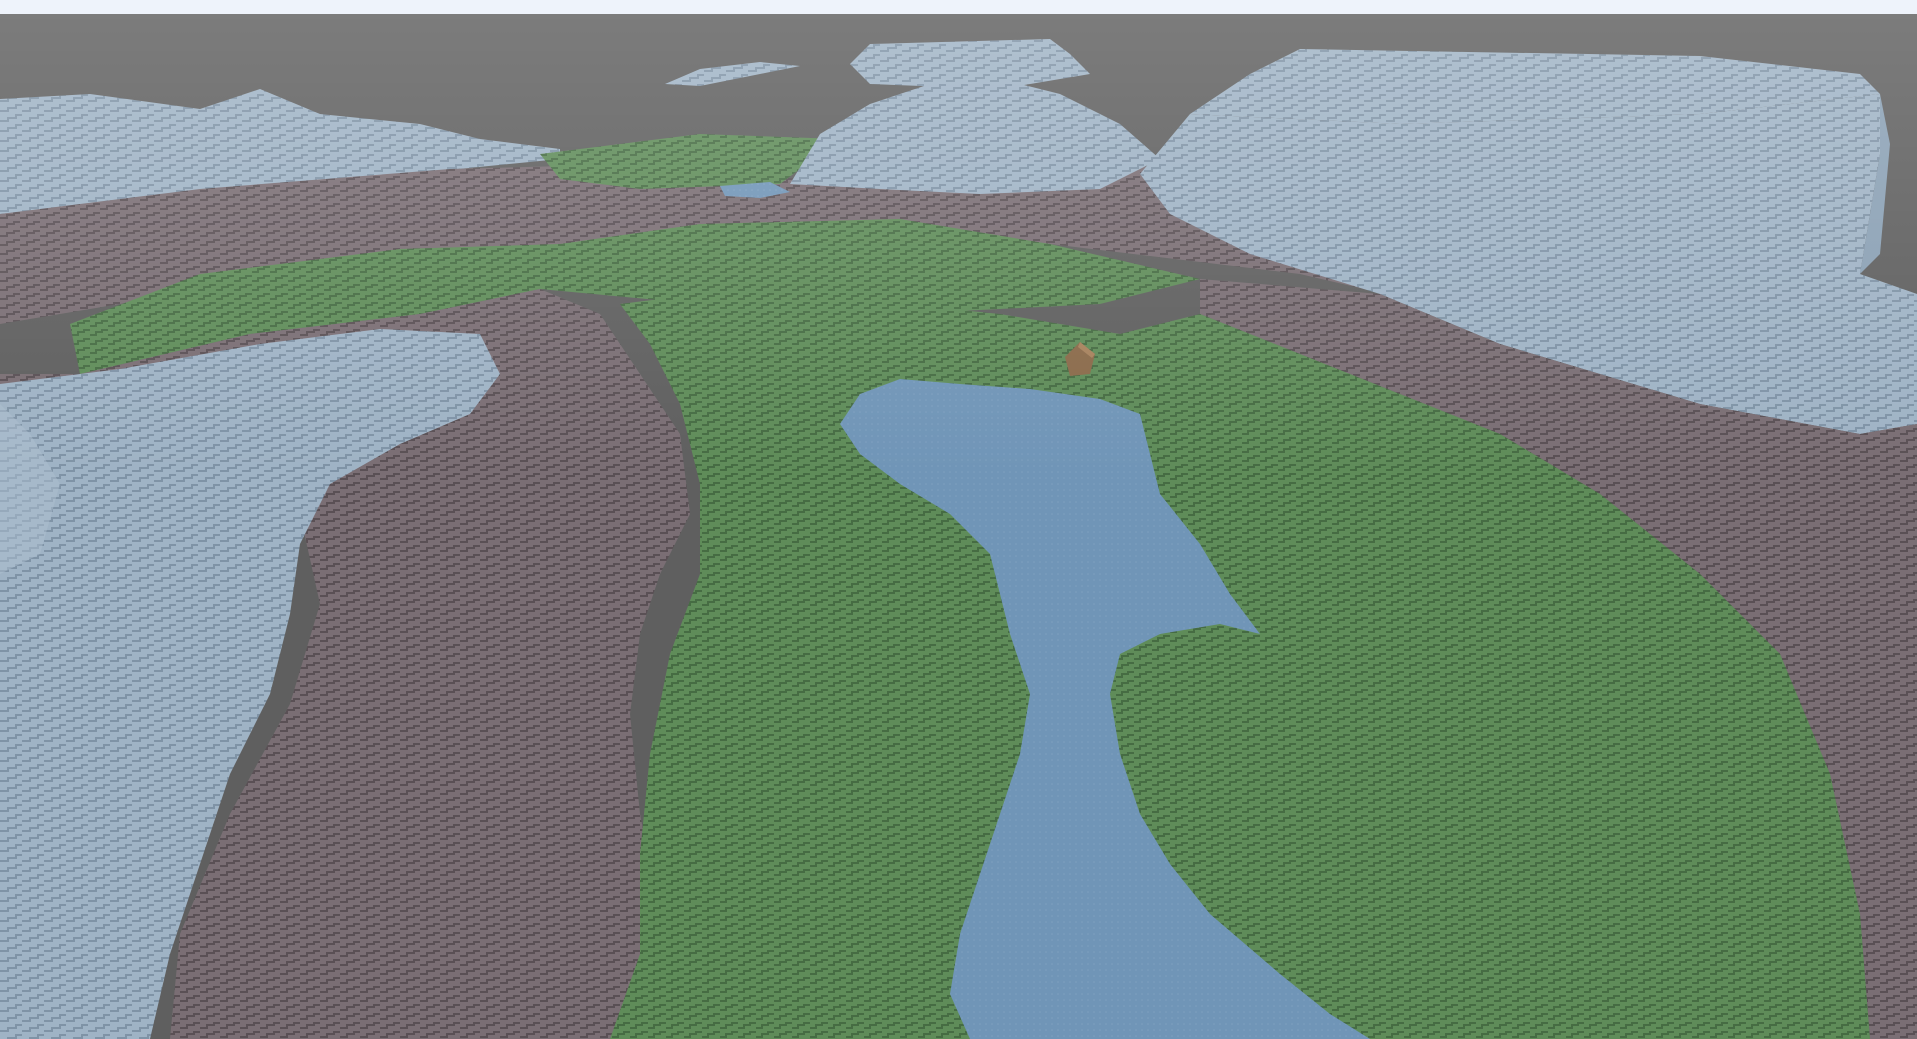 The width and height of the screenshot is (1917, 1039). Describe the element at coordinates (958, 7) in the screenshot. I see `window-top-strip` at that location.